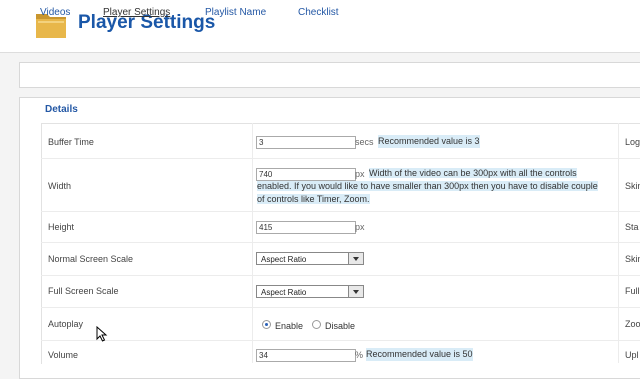 The height and width of the screenshot is (379, 640). Describe the element at coordinates (632, 227) in the screenshot. I see `right-column-label: Sta` at that location.